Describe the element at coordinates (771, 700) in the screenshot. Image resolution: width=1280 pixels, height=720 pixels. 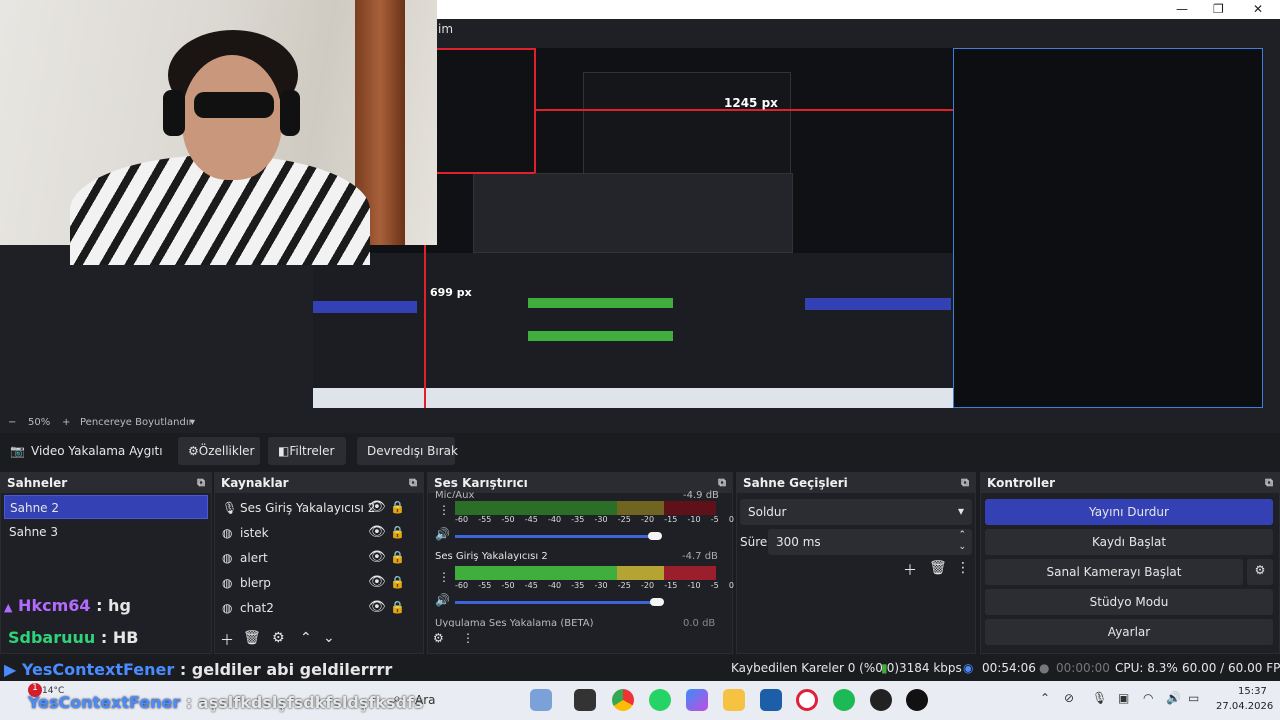
I see `store-icon` at that location.